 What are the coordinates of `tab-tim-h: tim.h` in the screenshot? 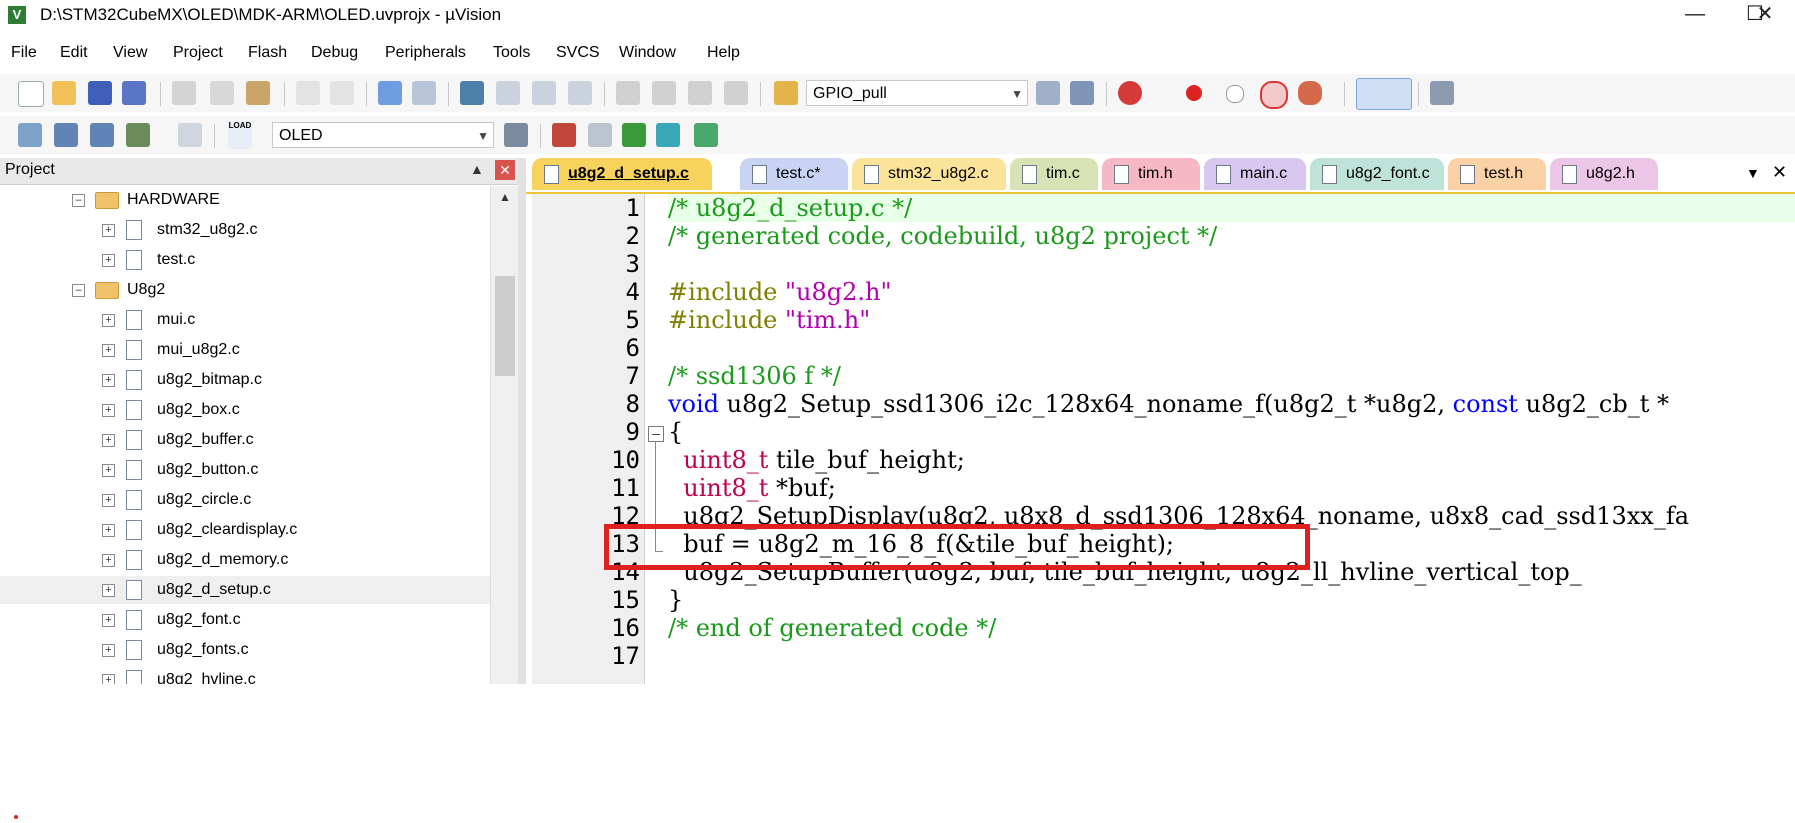 It's located at (1151, 174).